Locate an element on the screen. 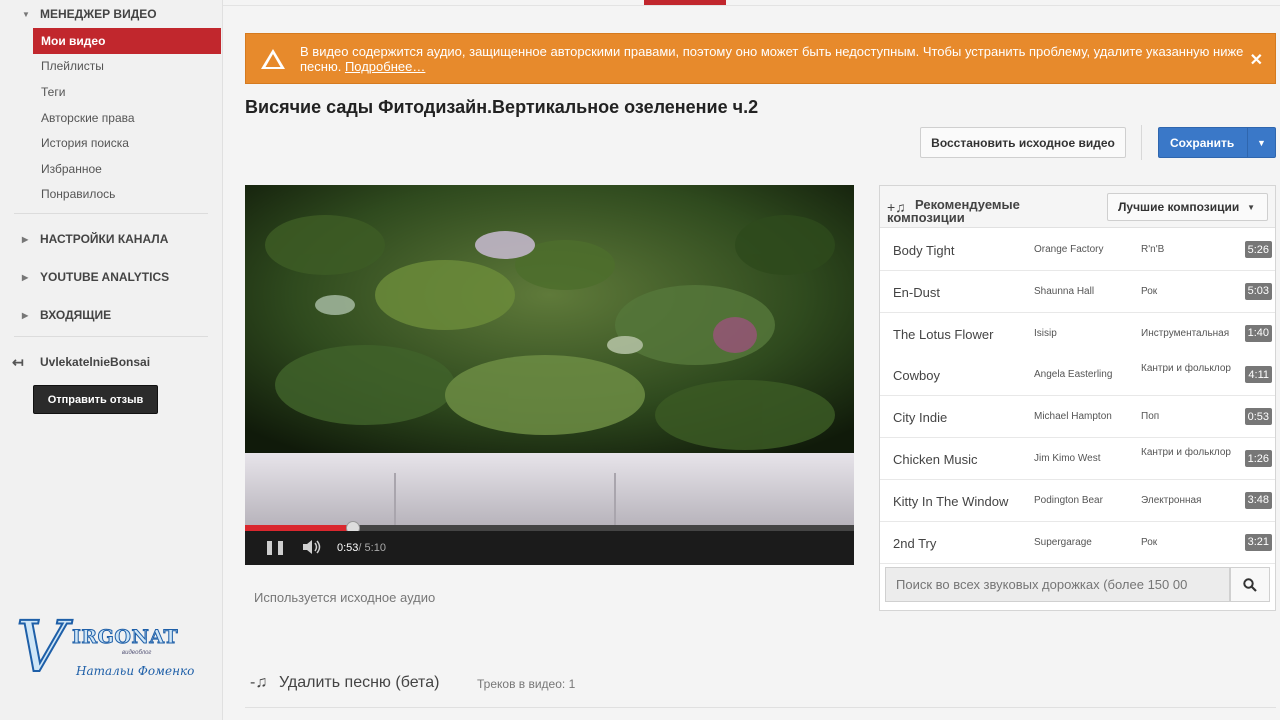 Image resolution: width=1280 pixels, height=720 pixels. section-divider is located at coordinates (760, 707).